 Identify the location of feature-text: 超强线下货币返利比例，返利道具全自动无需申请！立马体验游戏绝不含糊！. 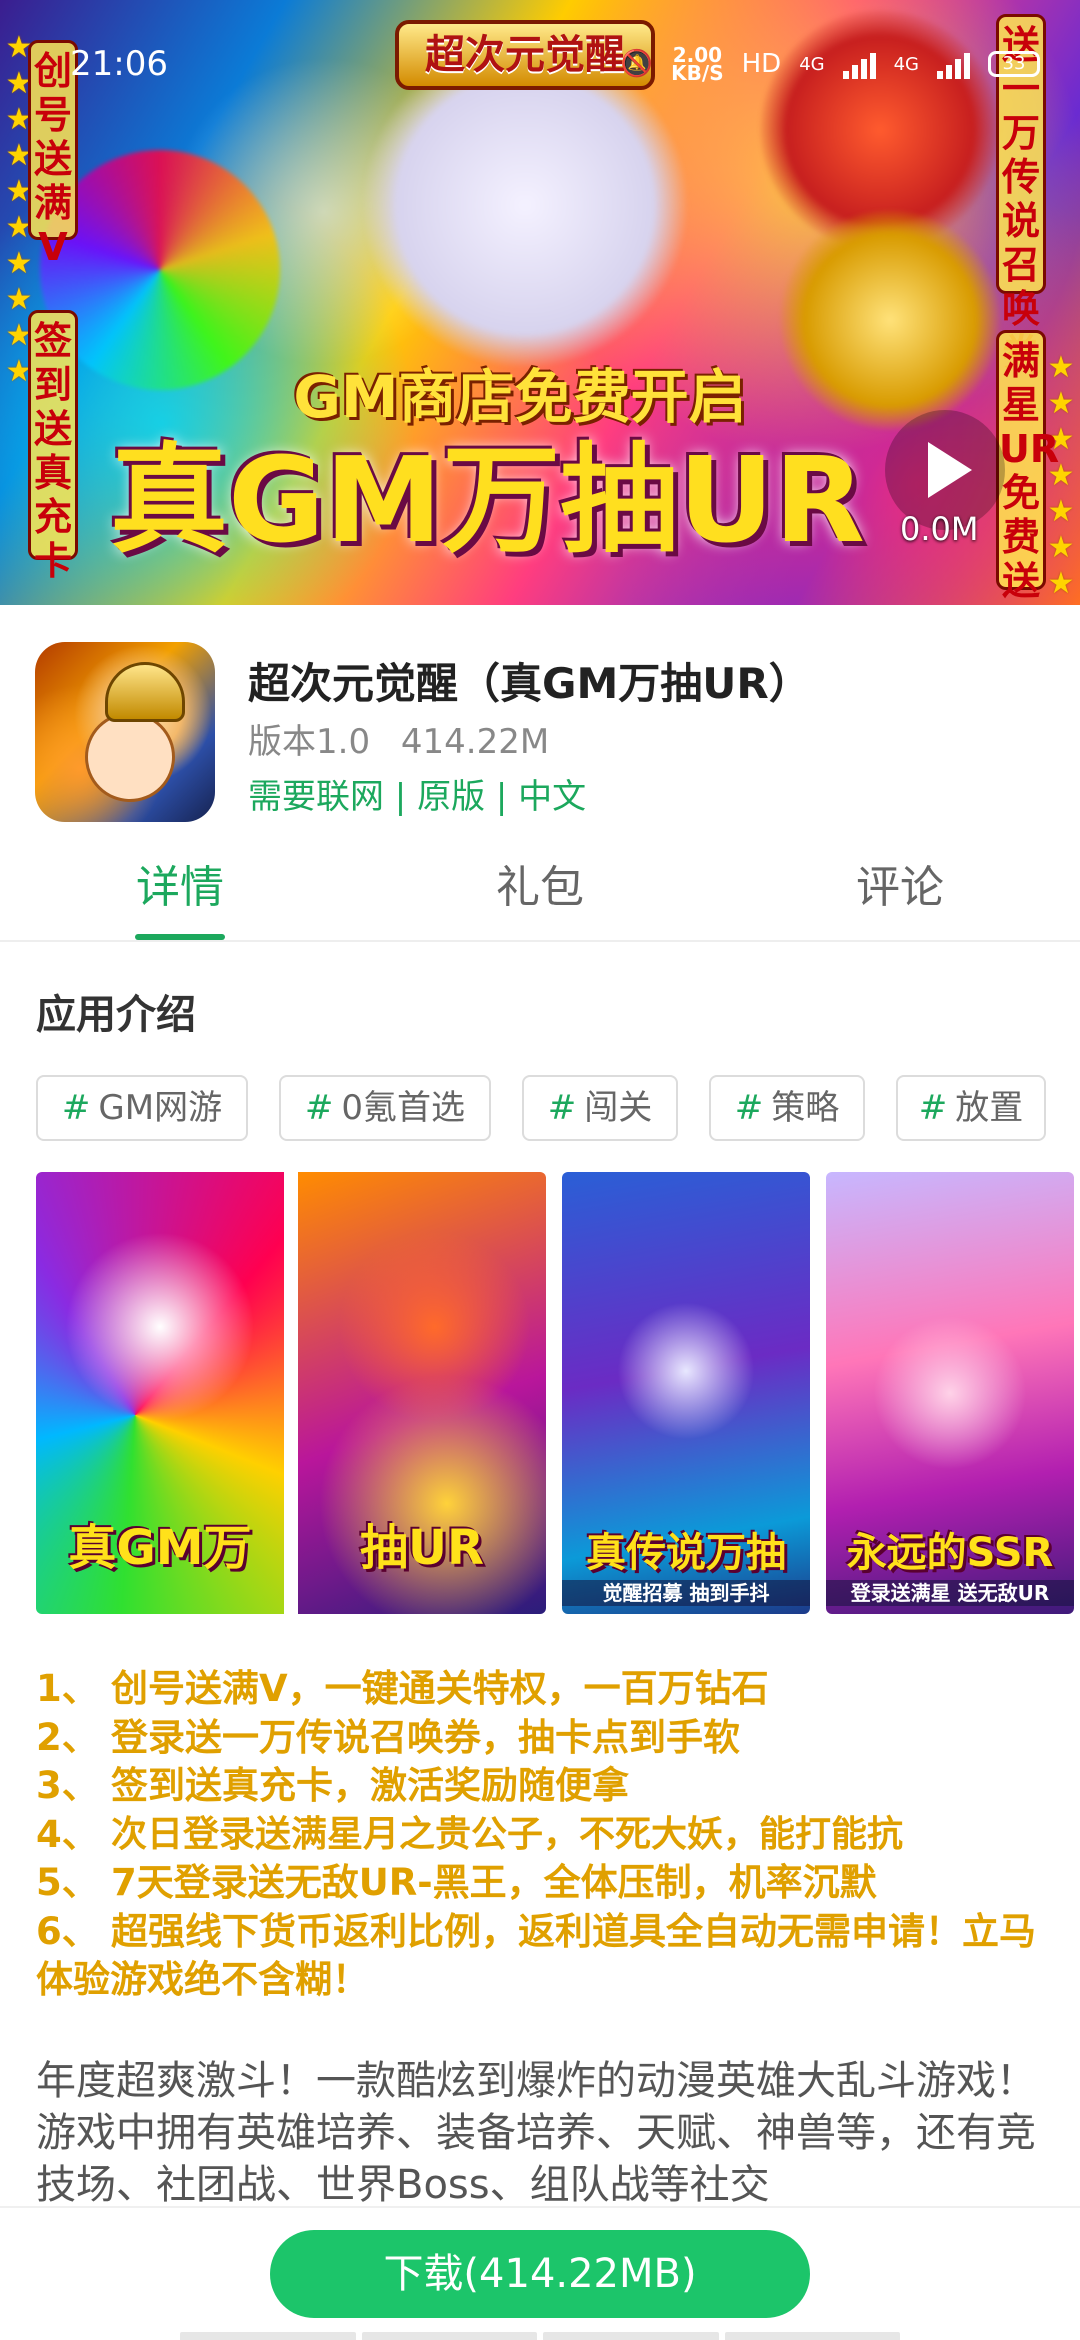
(536, 1955).